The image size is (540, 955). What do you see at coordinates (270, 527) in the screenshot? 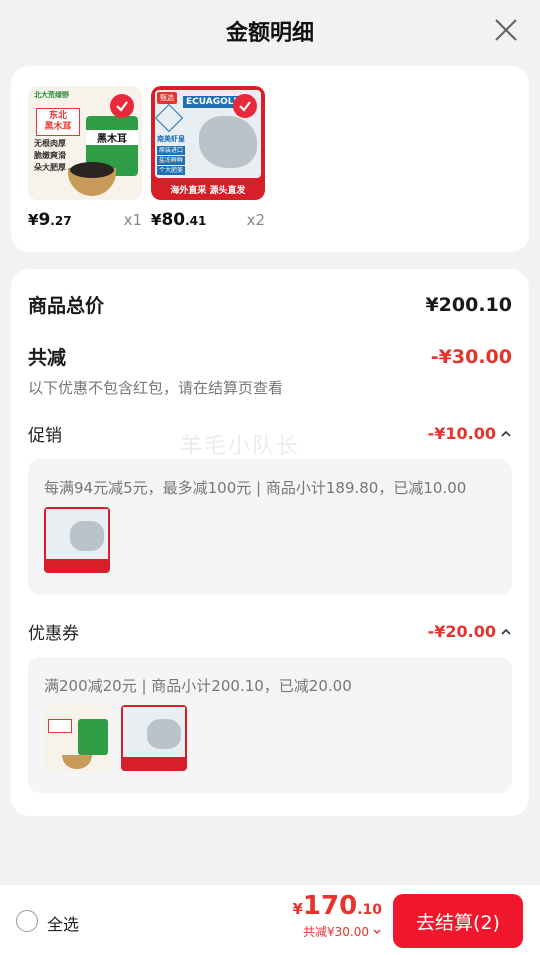
I see `promotion-detail-box: 每满94元减5元，最多减100元 | 商品小计189.80，已减10.00` at bounding box center [270, 527].